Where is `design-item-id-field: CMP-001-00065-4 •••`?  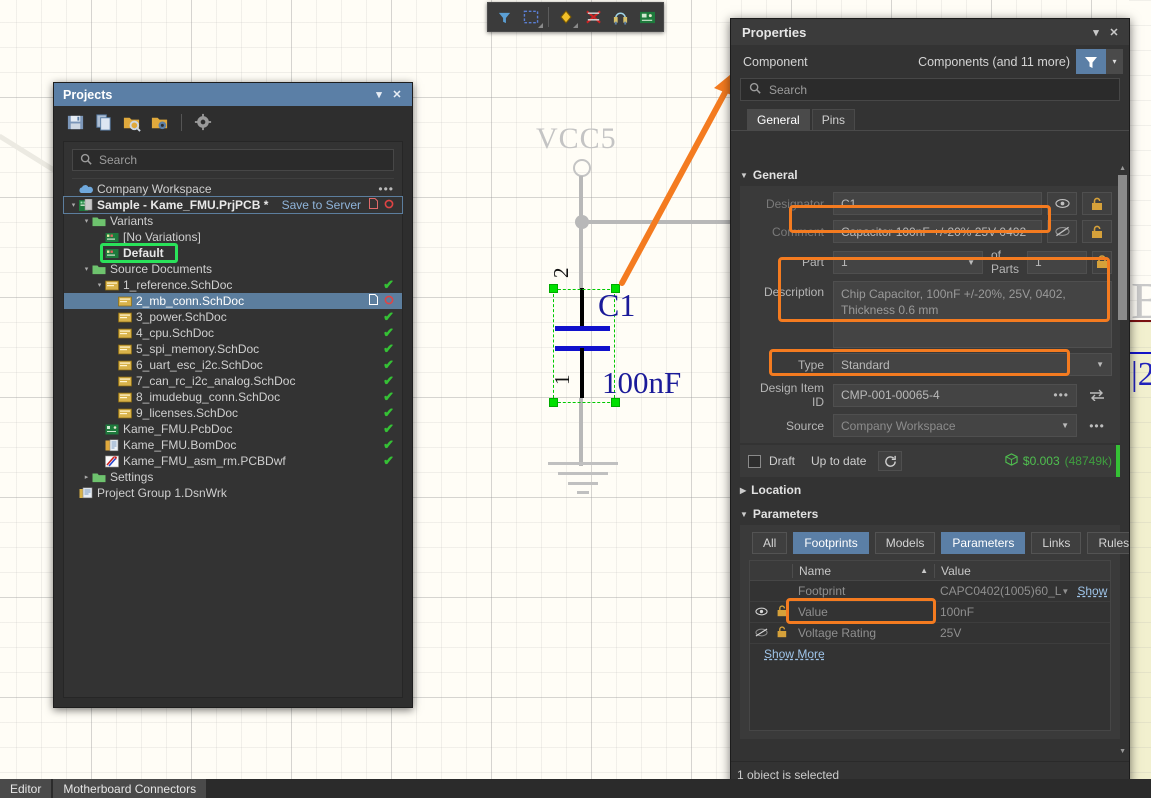 design-item-id-field: CMP-001-00065-4 ••• is located at coordinates (955, 395).